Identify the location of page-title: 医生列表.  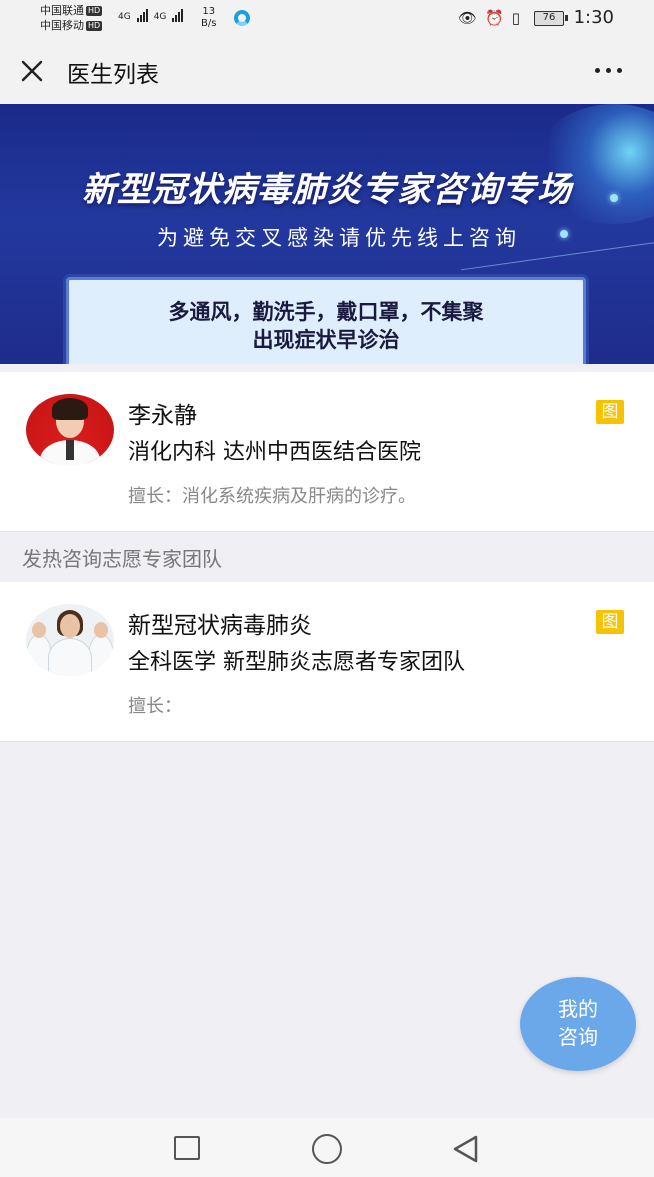
(113, 75).